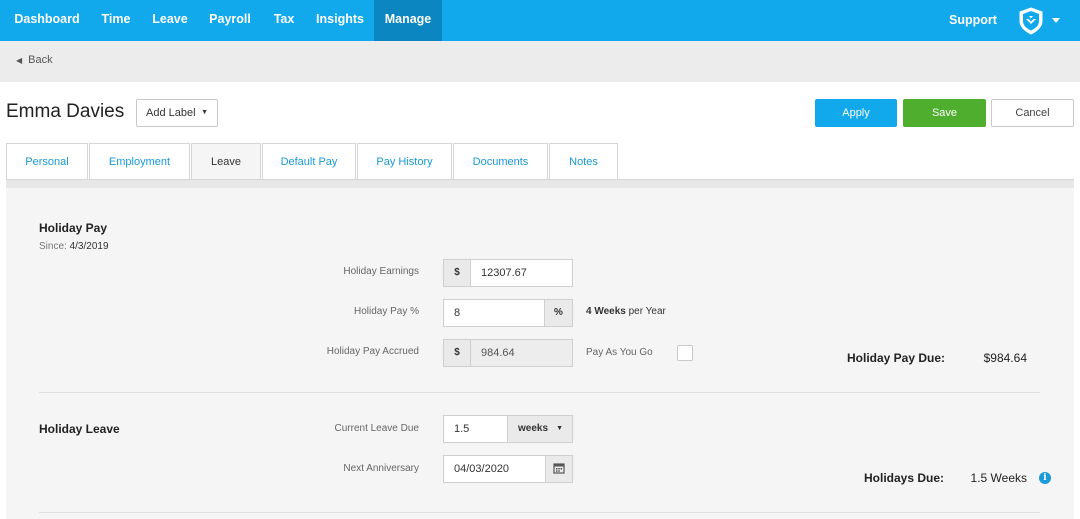  I want to click on weeks-bold: 4 Weeks, so click(606, 311).